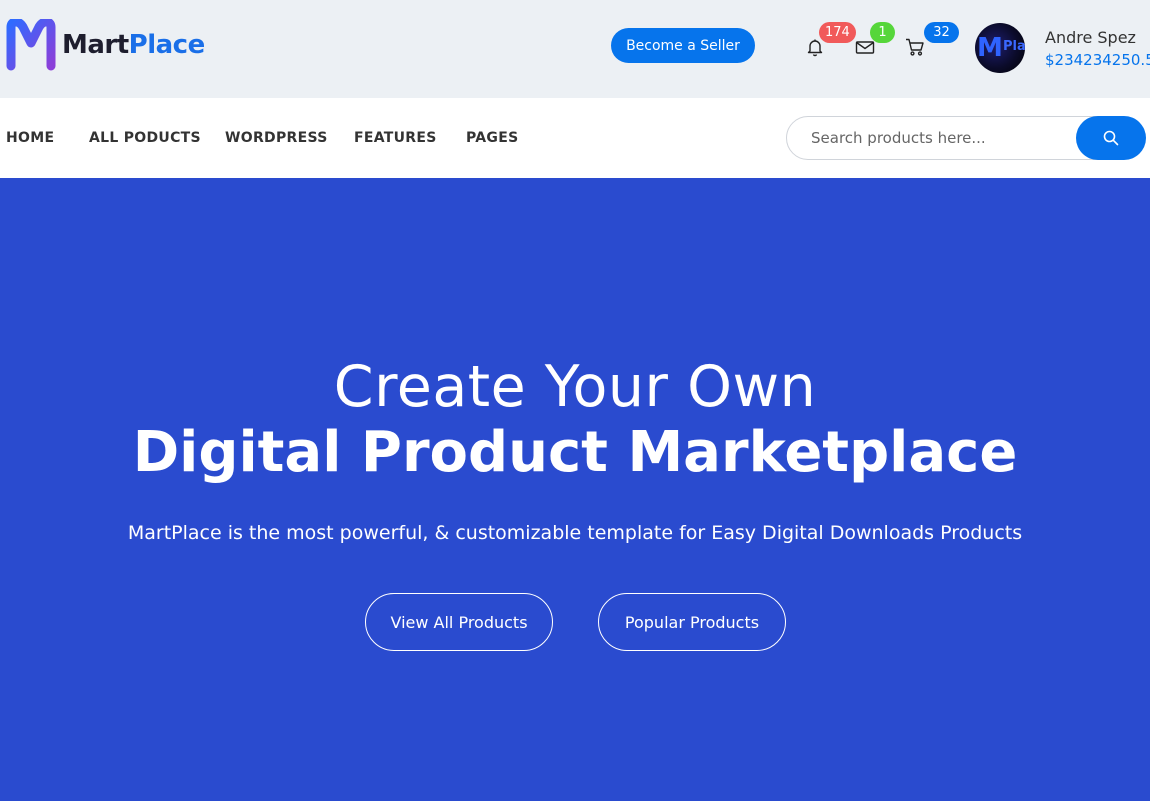 Image resolution: width=1150 pixels, height=801 pixels. I want to click on logo: MartPlace, so click(105, 45).